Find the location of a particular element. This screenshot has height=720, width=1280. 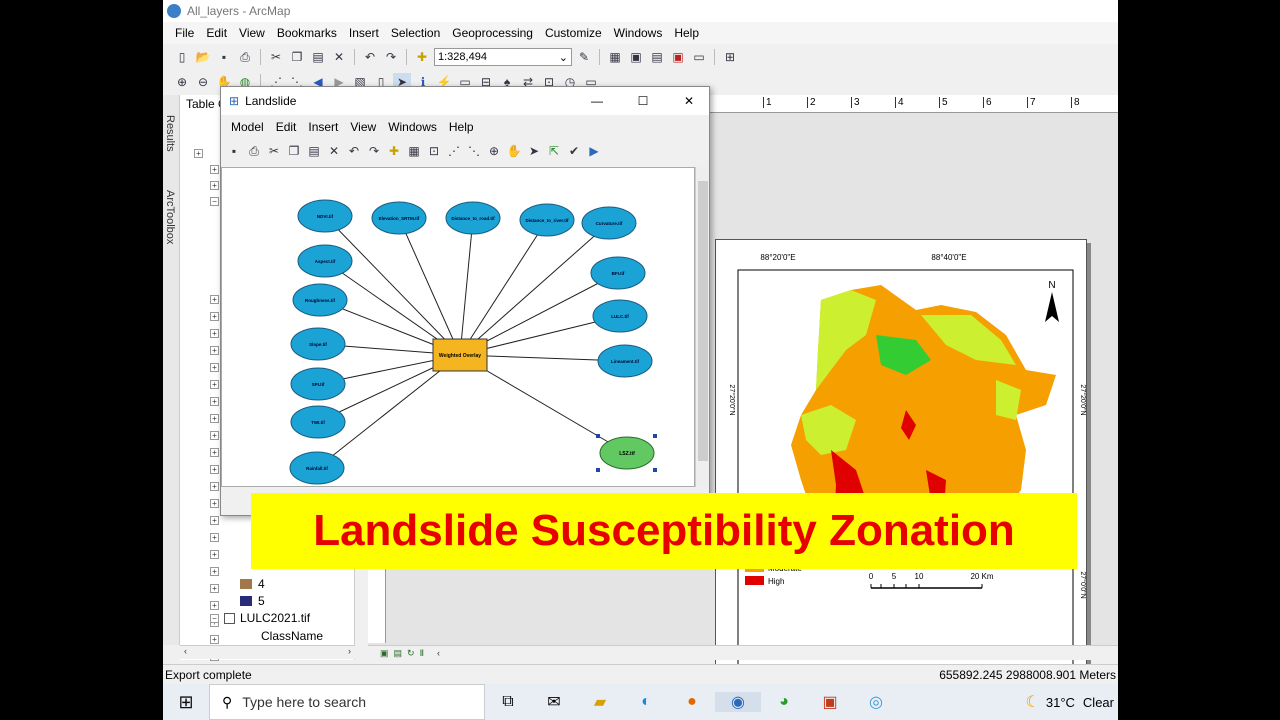

menu-model: Model is located at coordinates (247, 127).